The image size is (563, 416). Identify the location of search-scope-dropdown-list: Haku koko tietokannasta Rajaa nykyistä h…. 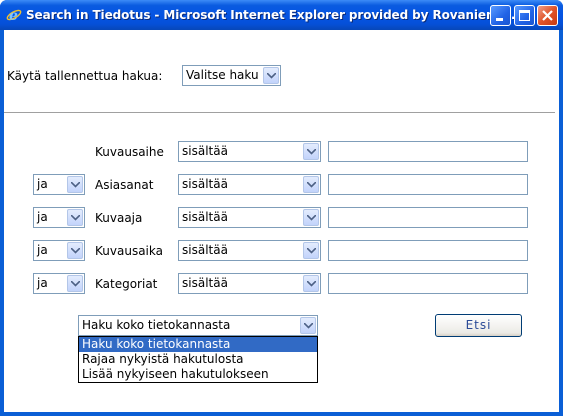
(198, 359).